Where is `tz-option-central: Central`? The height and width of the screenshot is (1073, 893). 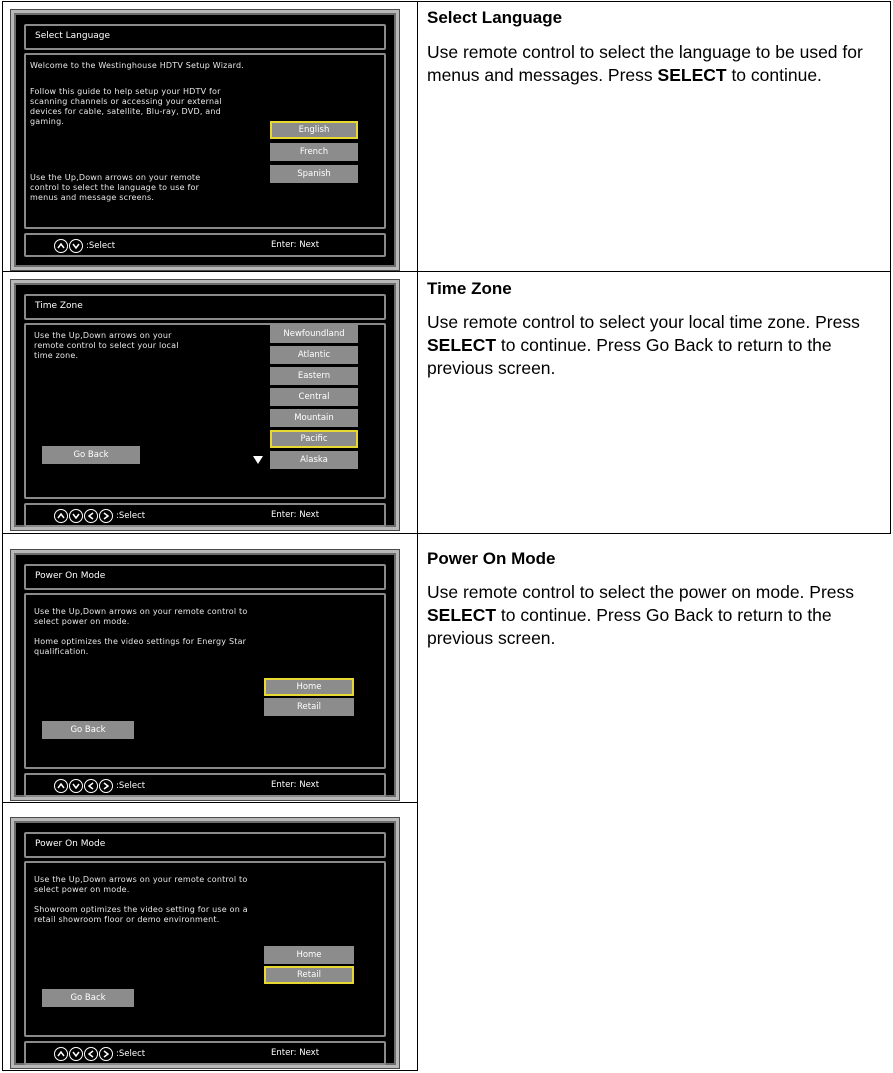 tz-option-central: Central is located at coordinates (314, 397).